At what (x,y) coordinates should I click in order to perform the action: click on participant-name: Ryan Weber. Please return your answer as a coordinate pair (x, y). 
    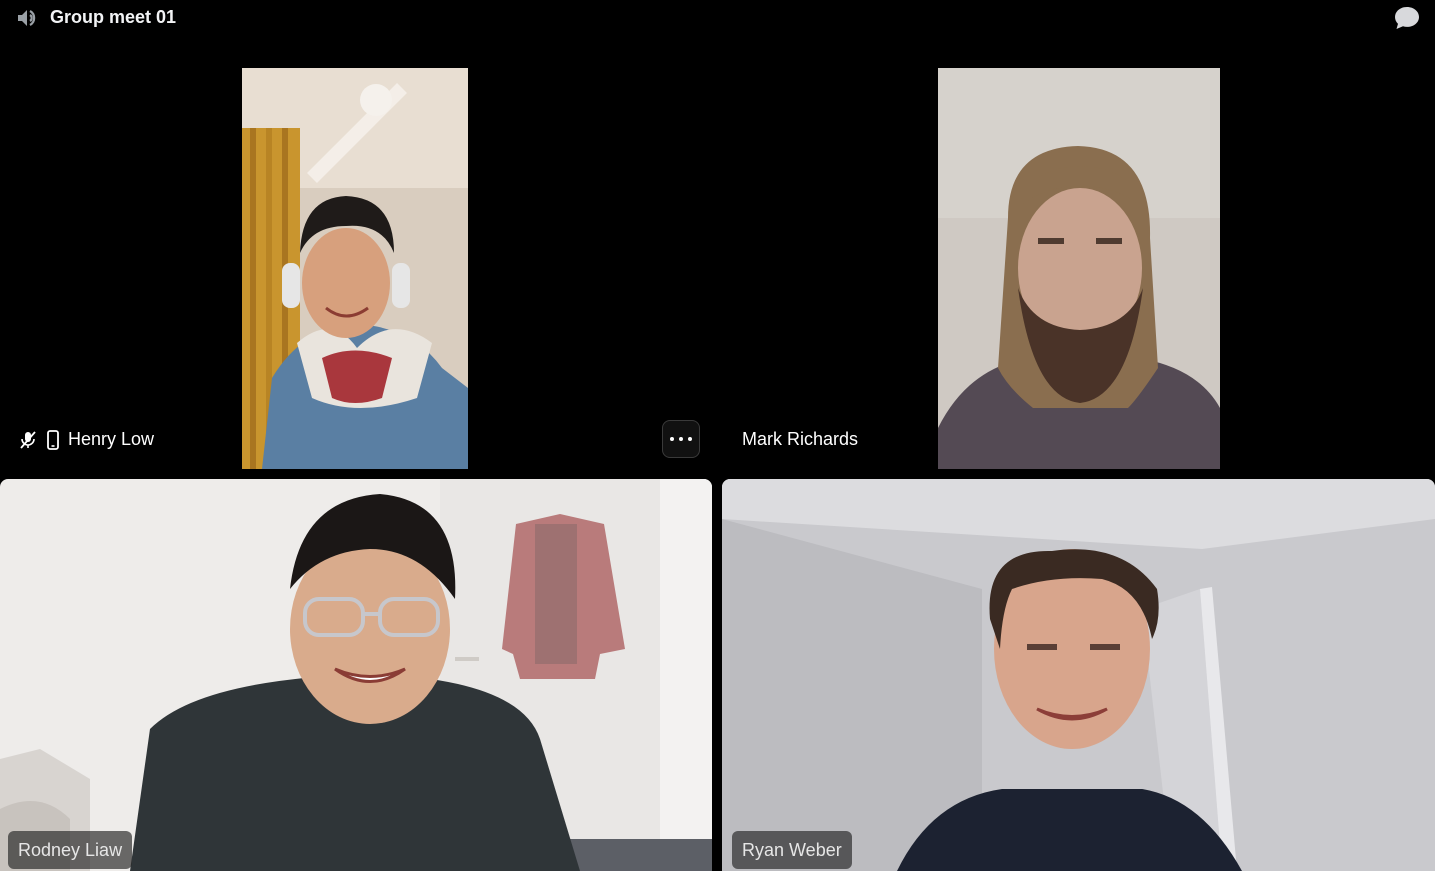
    Looking at the image, I should click on (792, 850).